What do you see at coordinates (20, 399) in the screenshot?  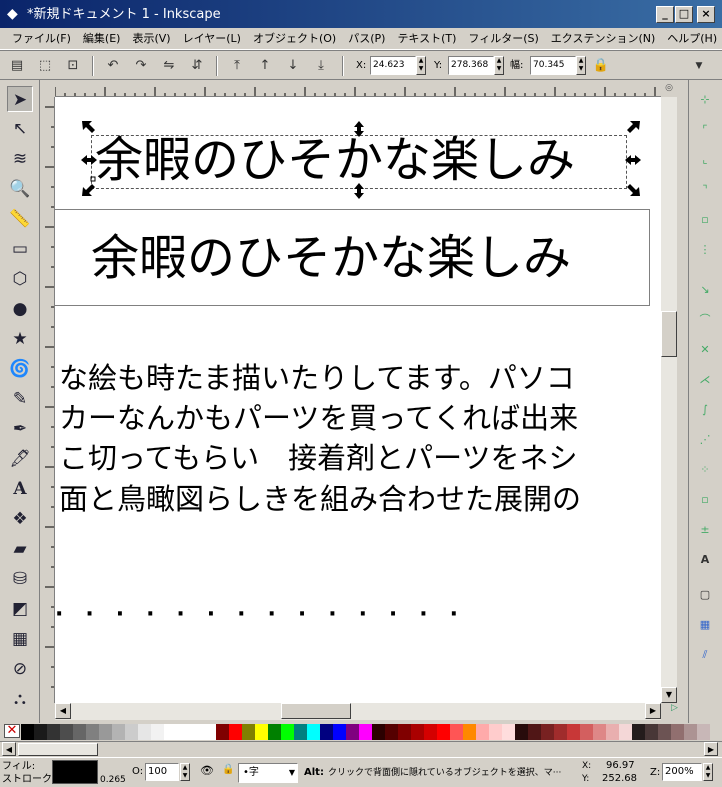 I see `pencil-tool-icon: ✎` at bounding box center [20, 399].